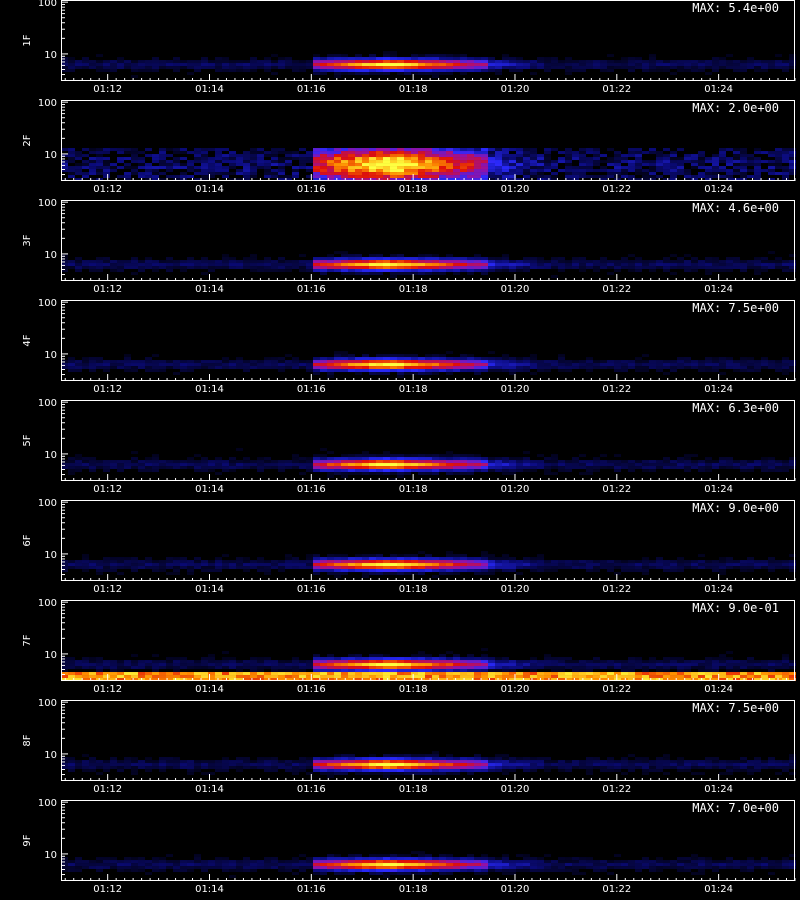 Image resolution: width=800 pixels, height=900 pixels. What do you see at coordinates (735, 408) in the screenshot?
I see `max-label: MAX: 6.3e+00` at bounding box center [735, 408].